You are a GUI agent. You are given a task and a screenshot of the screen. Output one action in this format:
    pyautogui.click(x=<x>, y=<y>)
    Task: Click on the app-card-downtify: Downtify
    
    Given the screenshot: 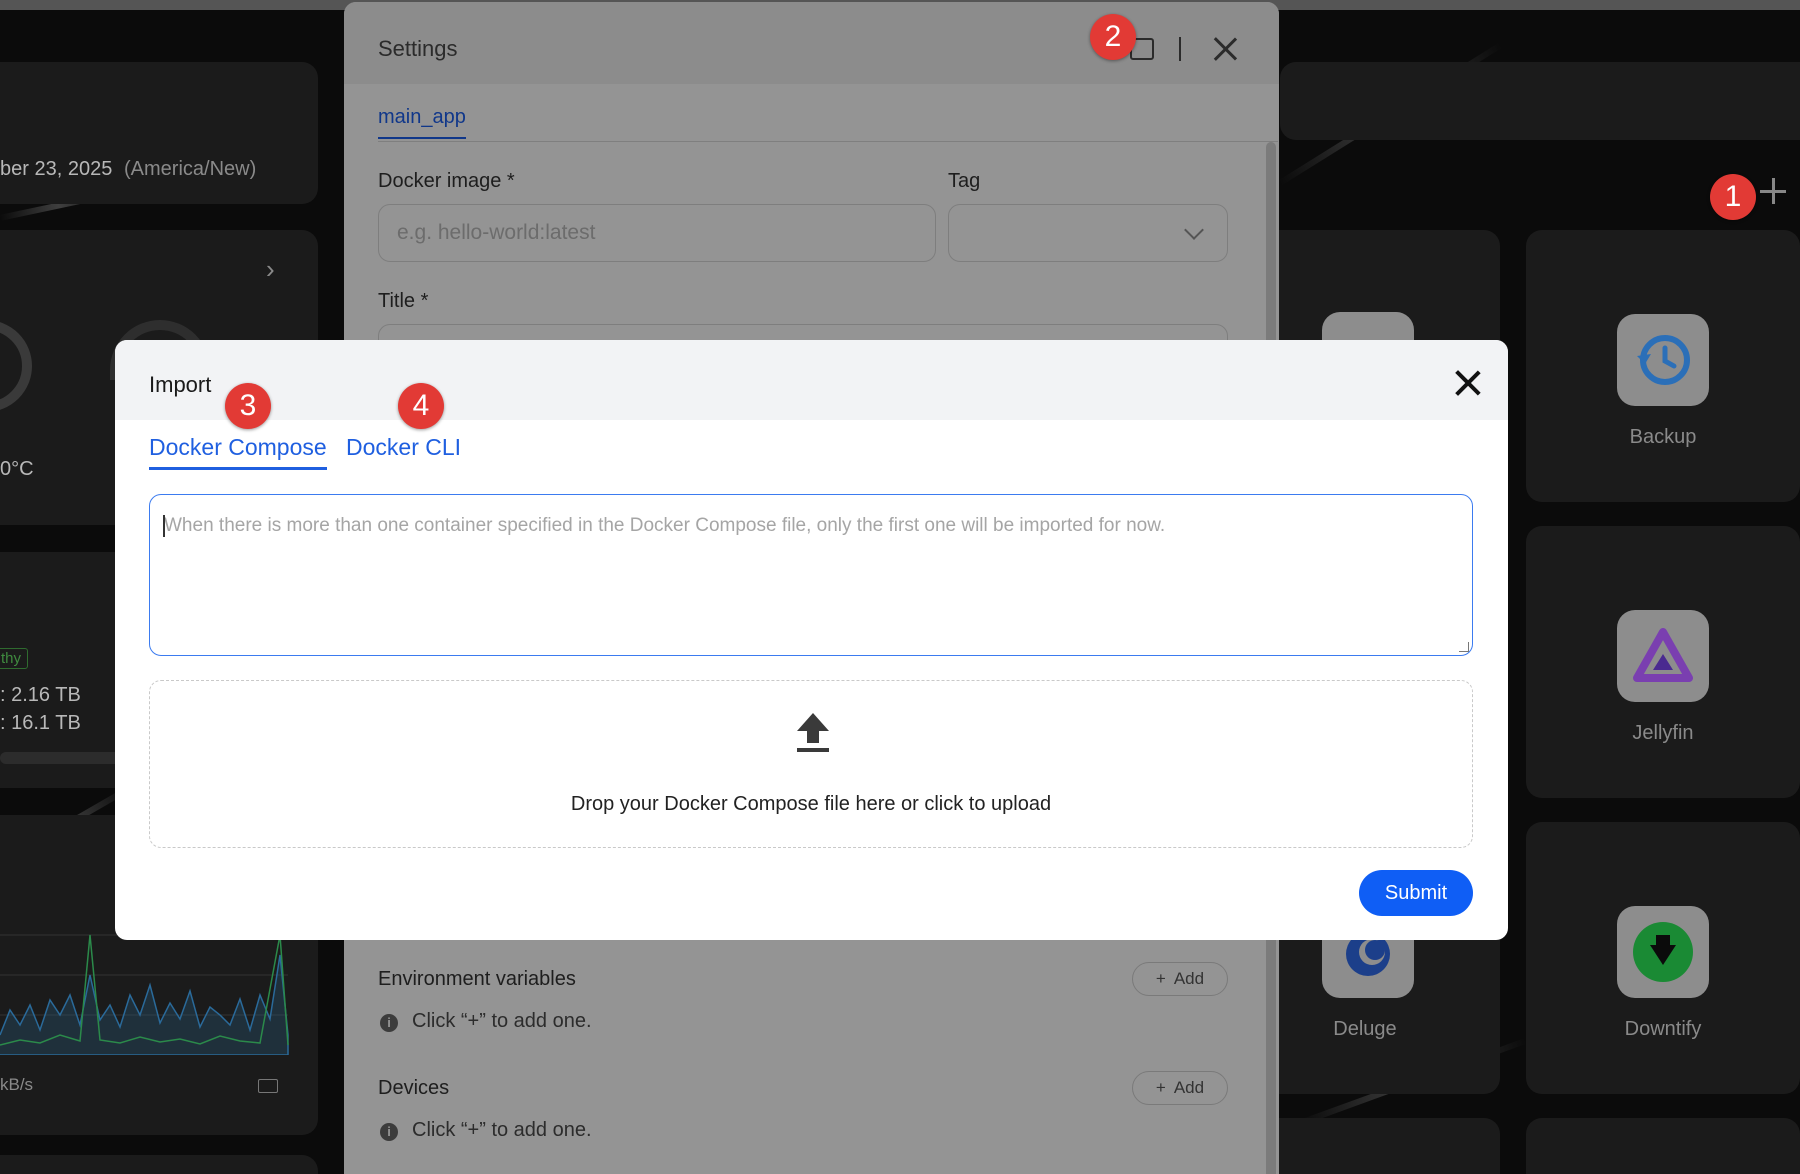 What is the action you would take?
    pyautogui.click(x=1663, y=958)
    